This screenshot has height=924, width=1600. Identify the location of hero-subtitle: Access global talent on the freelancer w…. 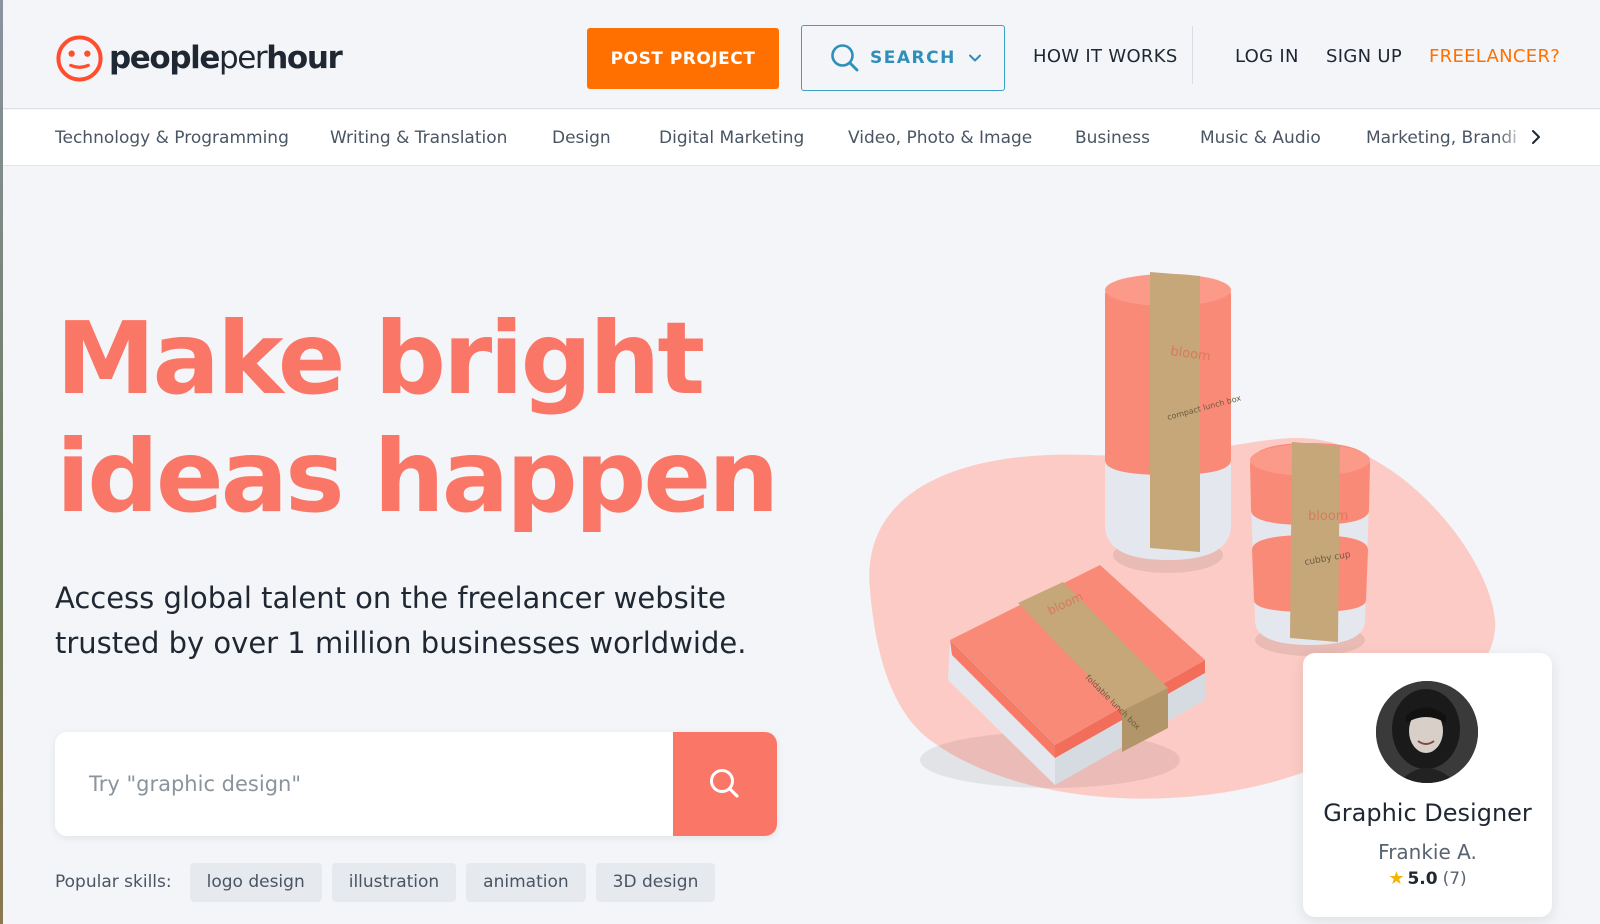
(435, 621).